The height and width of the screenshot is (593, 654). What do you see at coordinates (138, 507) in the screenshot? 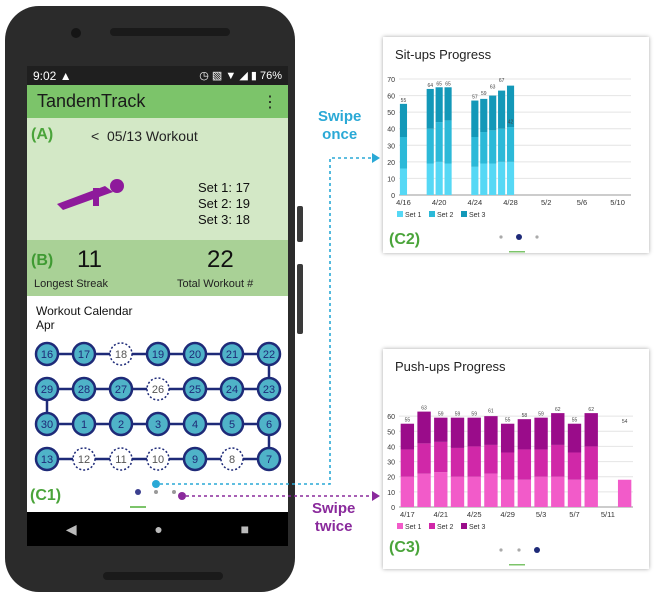
I see `page-indicator` at bounding box center [138, 507].